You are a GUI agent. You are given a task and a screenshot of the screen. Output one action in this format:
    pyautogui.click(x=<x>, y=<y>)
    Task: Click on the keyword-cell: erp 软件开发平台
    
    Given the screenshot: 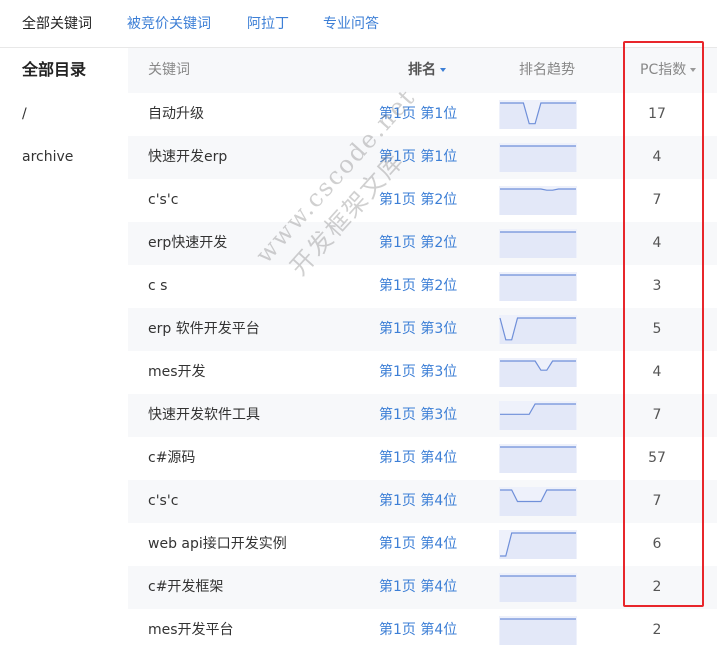 What is the action you would take?
    pyautogui.click(x=204, y=329)
    